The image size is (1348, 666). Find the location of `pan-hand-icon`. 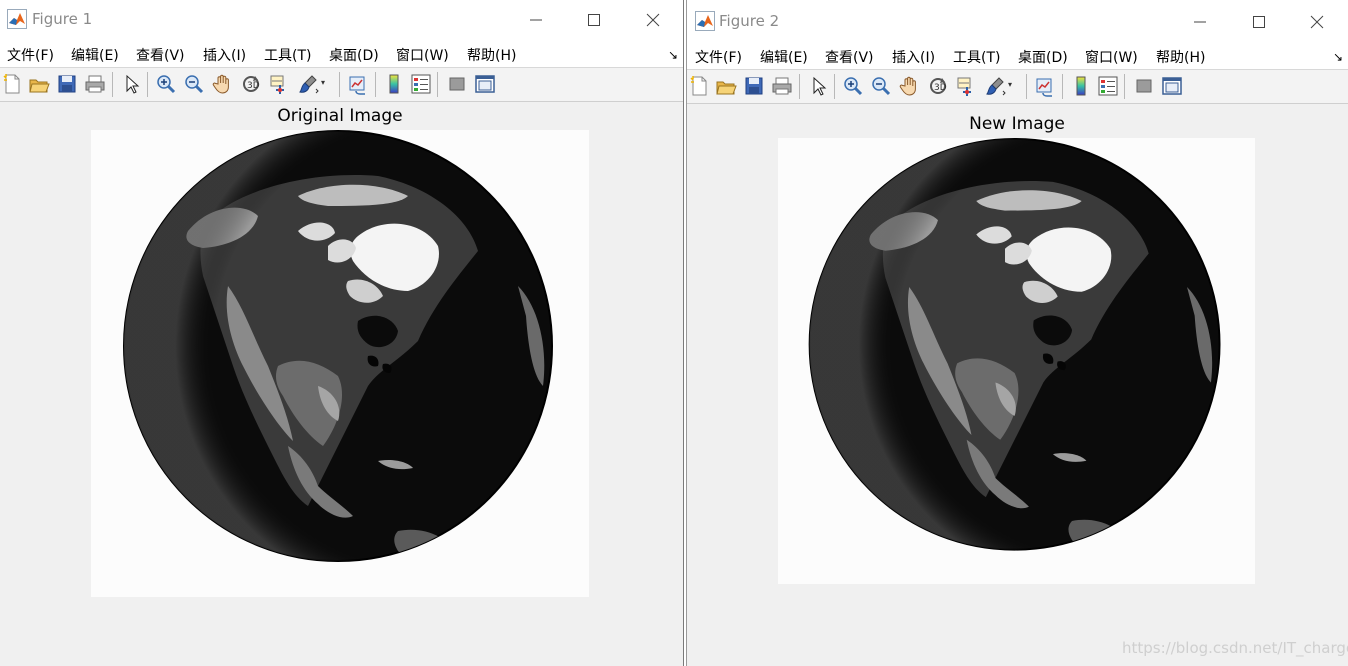

pan-hand-icon is located at coordinates (907, 86).